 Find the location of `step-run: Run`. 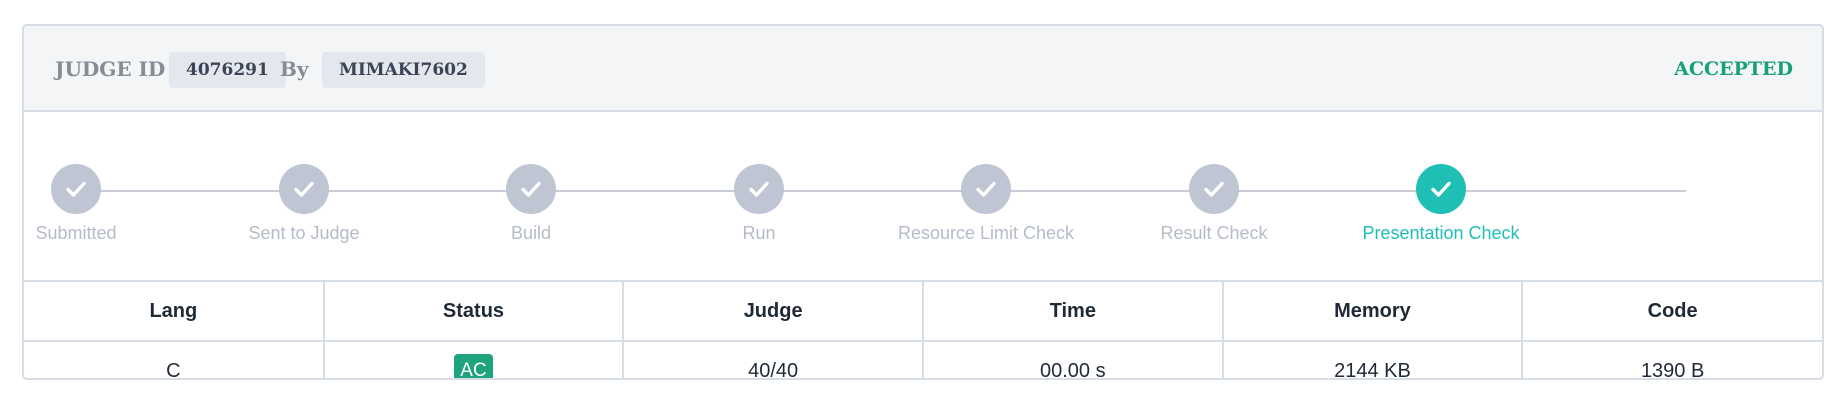

step-run: Run is located at coordinates (759, 204).